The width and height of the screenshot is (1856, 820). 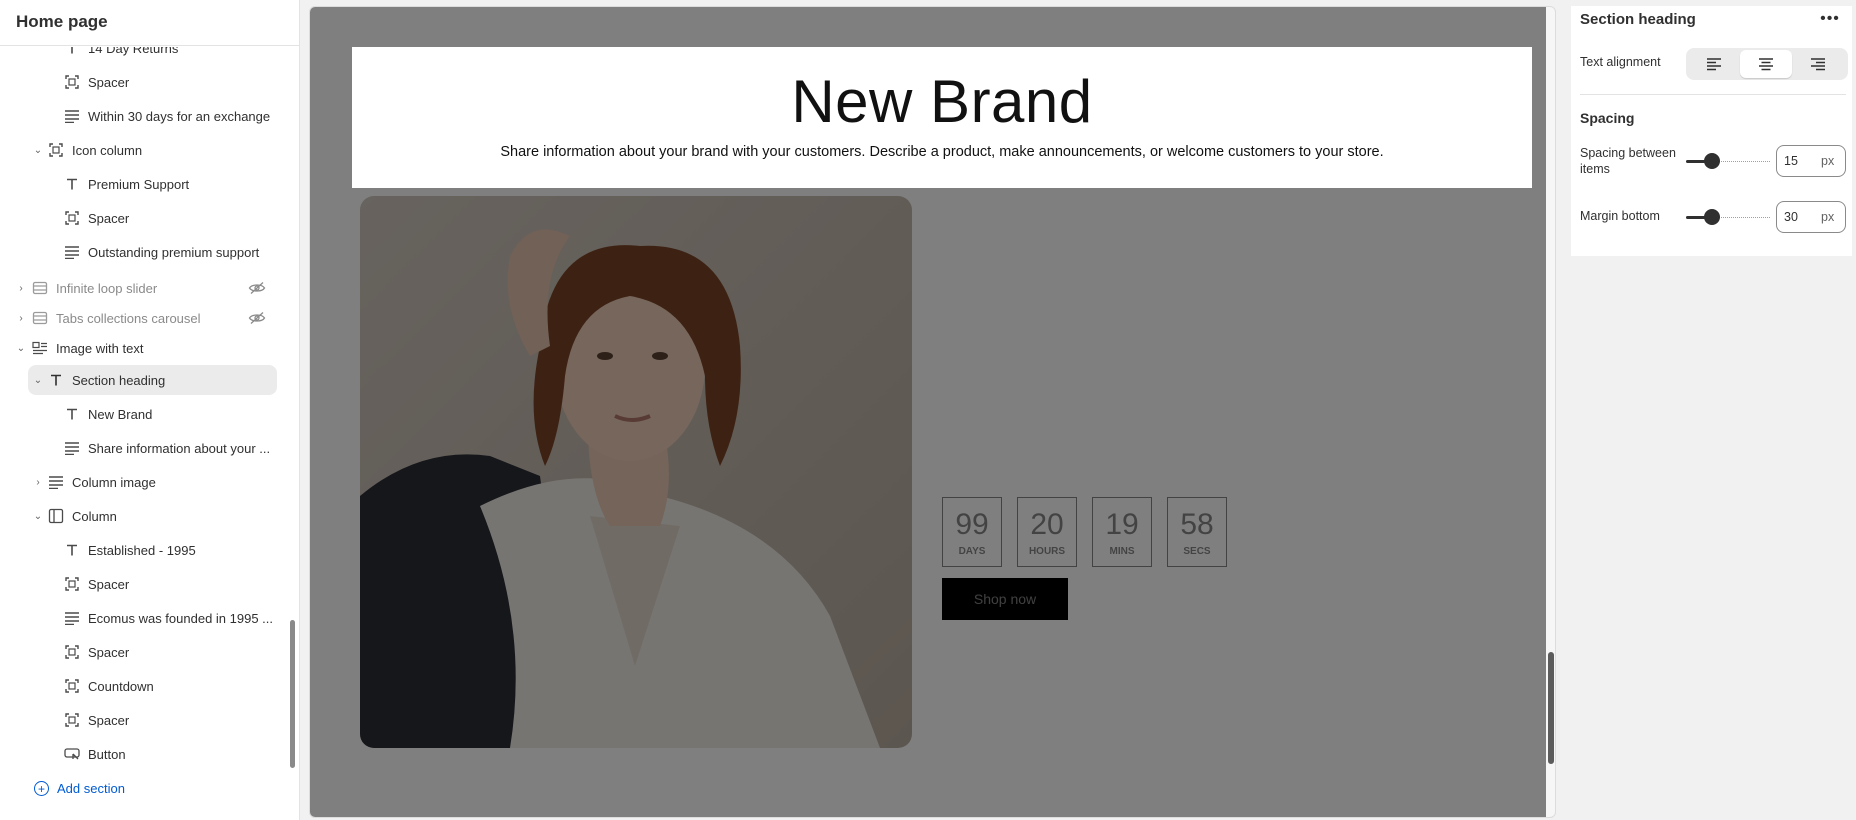 I want to click on panel-title: Section heading, so click(x=1638, y=19).